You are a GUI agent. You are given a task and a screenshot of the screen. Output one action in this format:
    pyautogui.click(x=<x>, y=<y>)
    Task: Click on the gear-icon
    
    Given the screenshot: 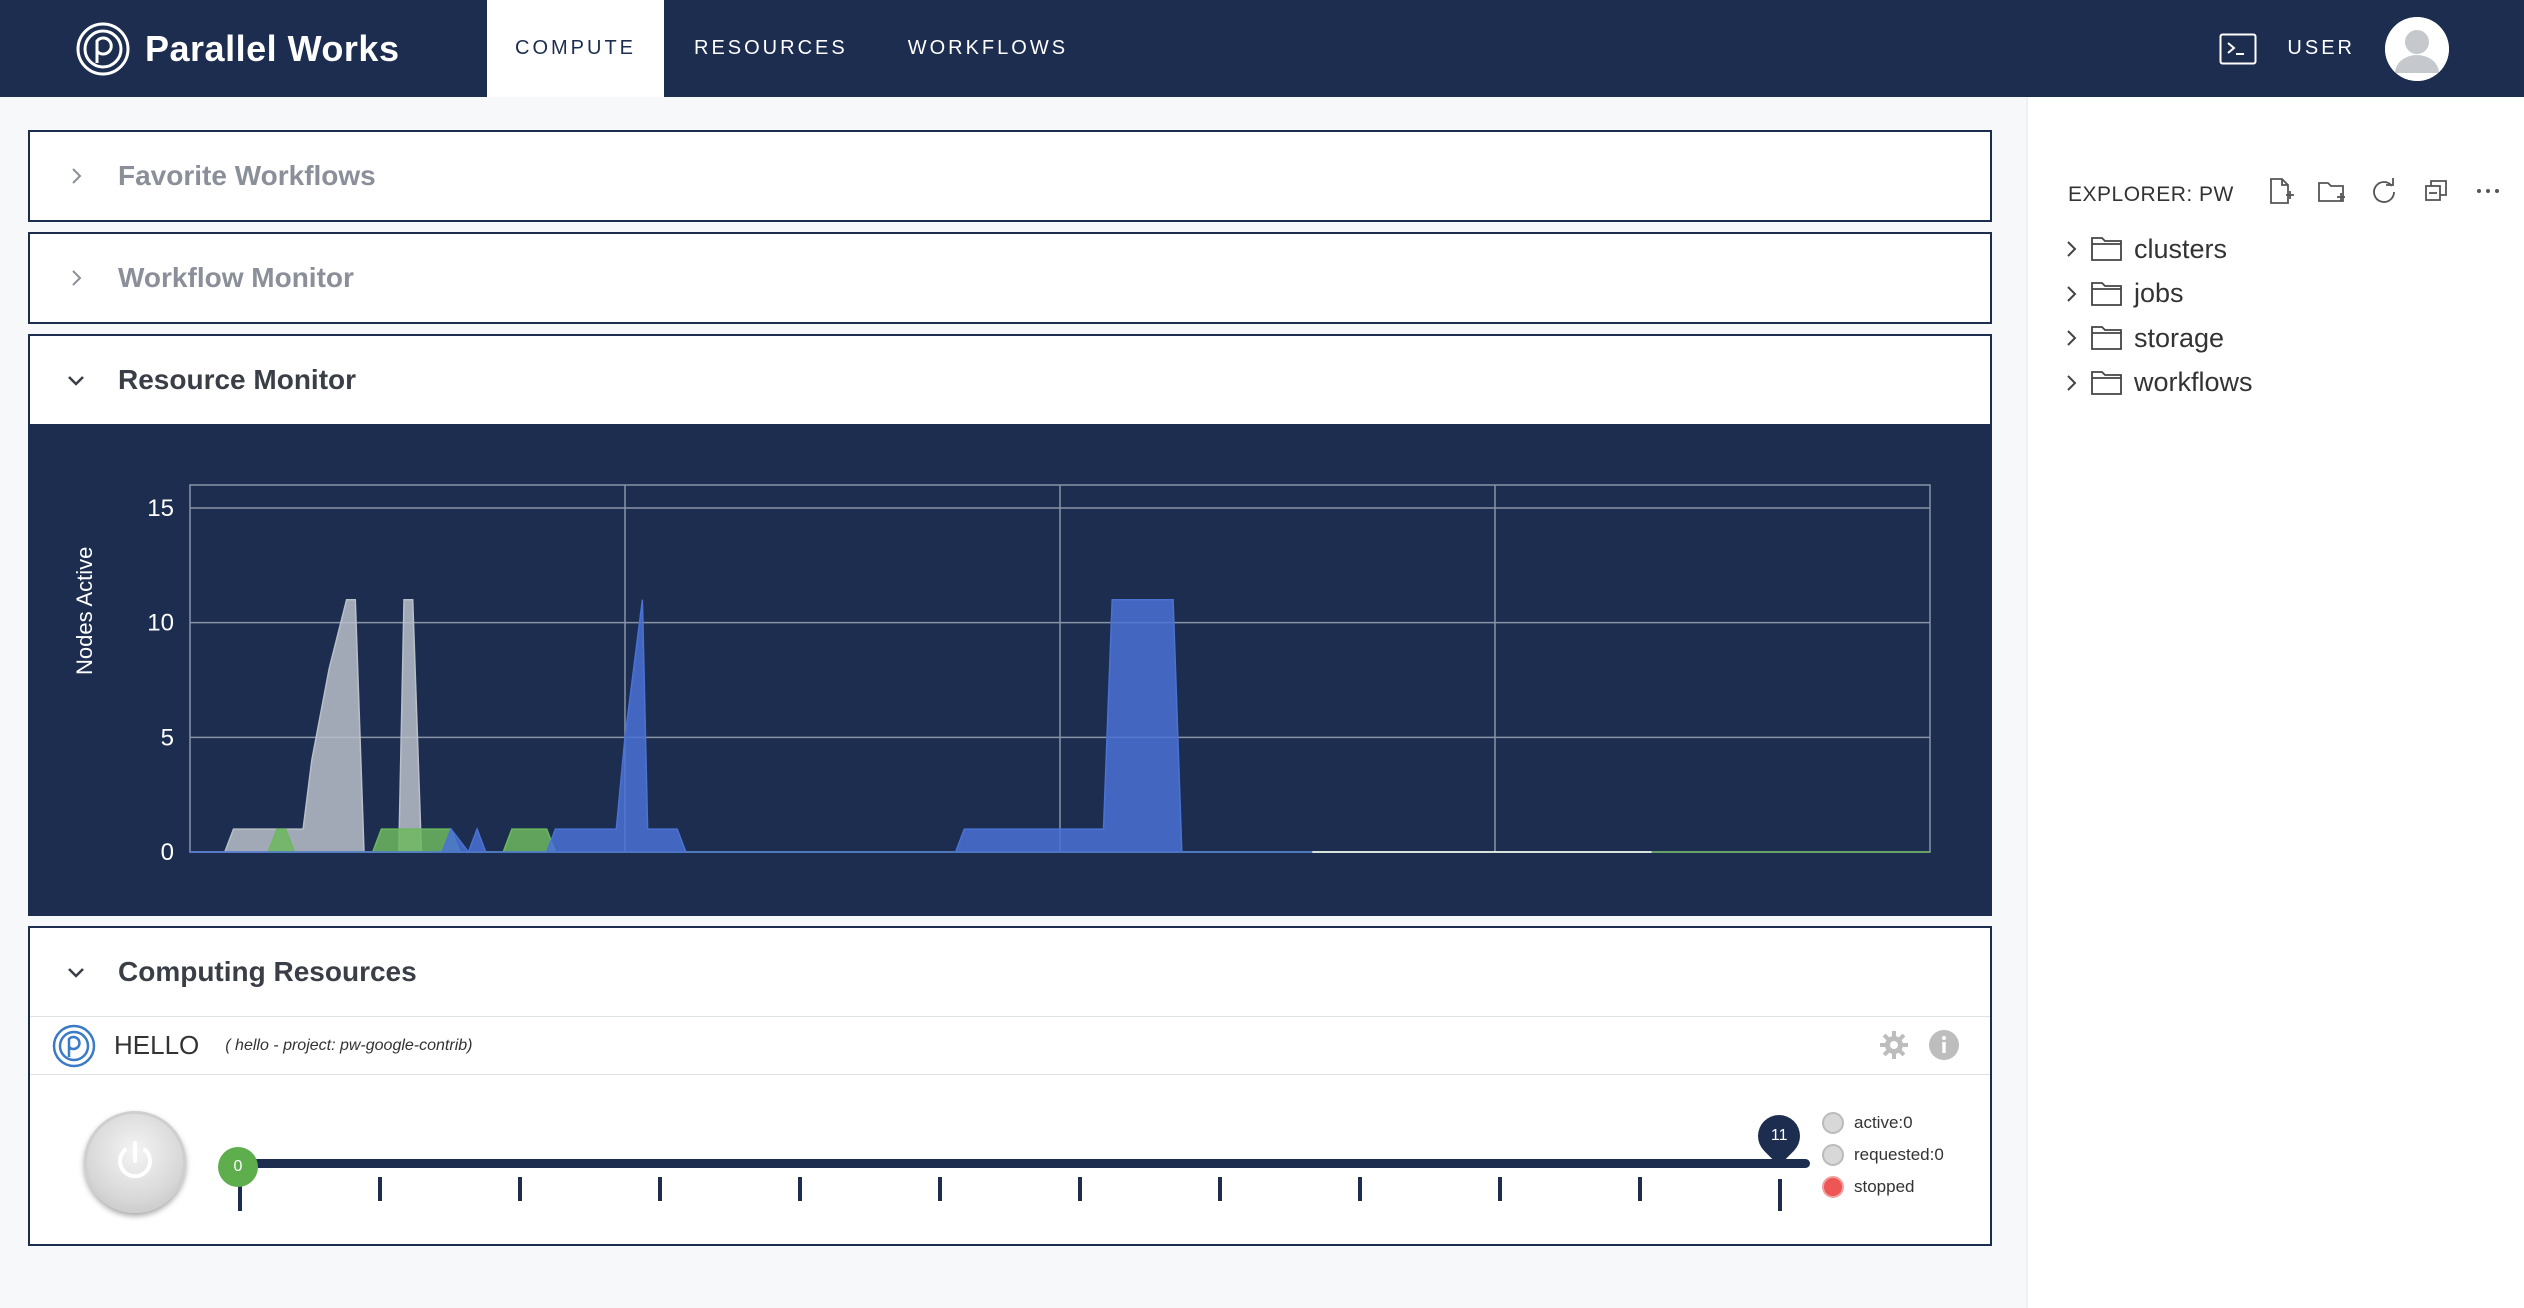 What is the action you would take?
    pyautogui.click(x=1894, y=1045)
    